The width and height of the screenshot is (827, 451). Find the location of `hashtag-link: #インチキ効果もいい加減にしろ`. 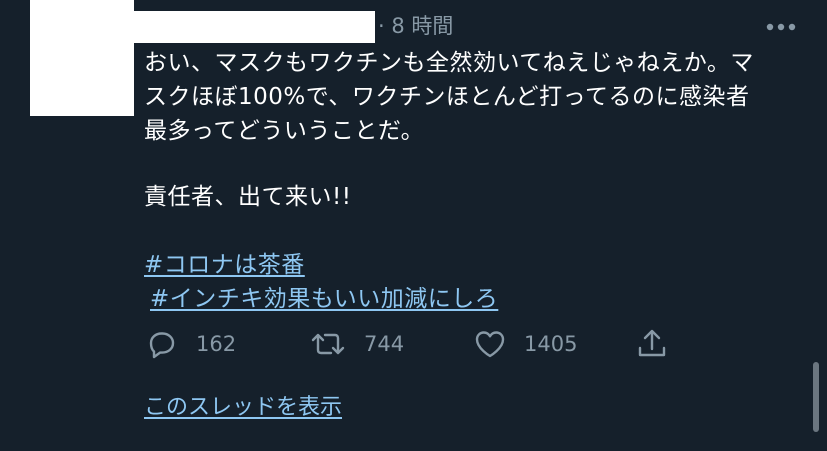

hashtag-link: #インチキ効果もいい加減にしろ is located at coordinates (321, 299).